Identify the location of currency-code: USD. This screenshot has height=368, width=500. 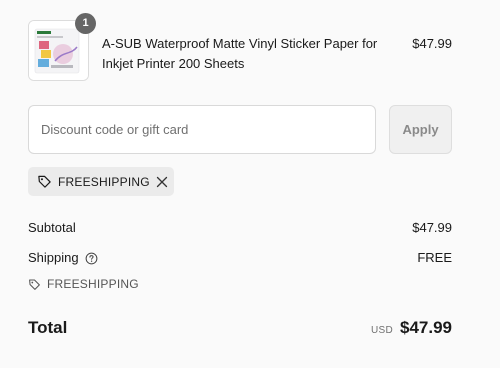
(381, 330).